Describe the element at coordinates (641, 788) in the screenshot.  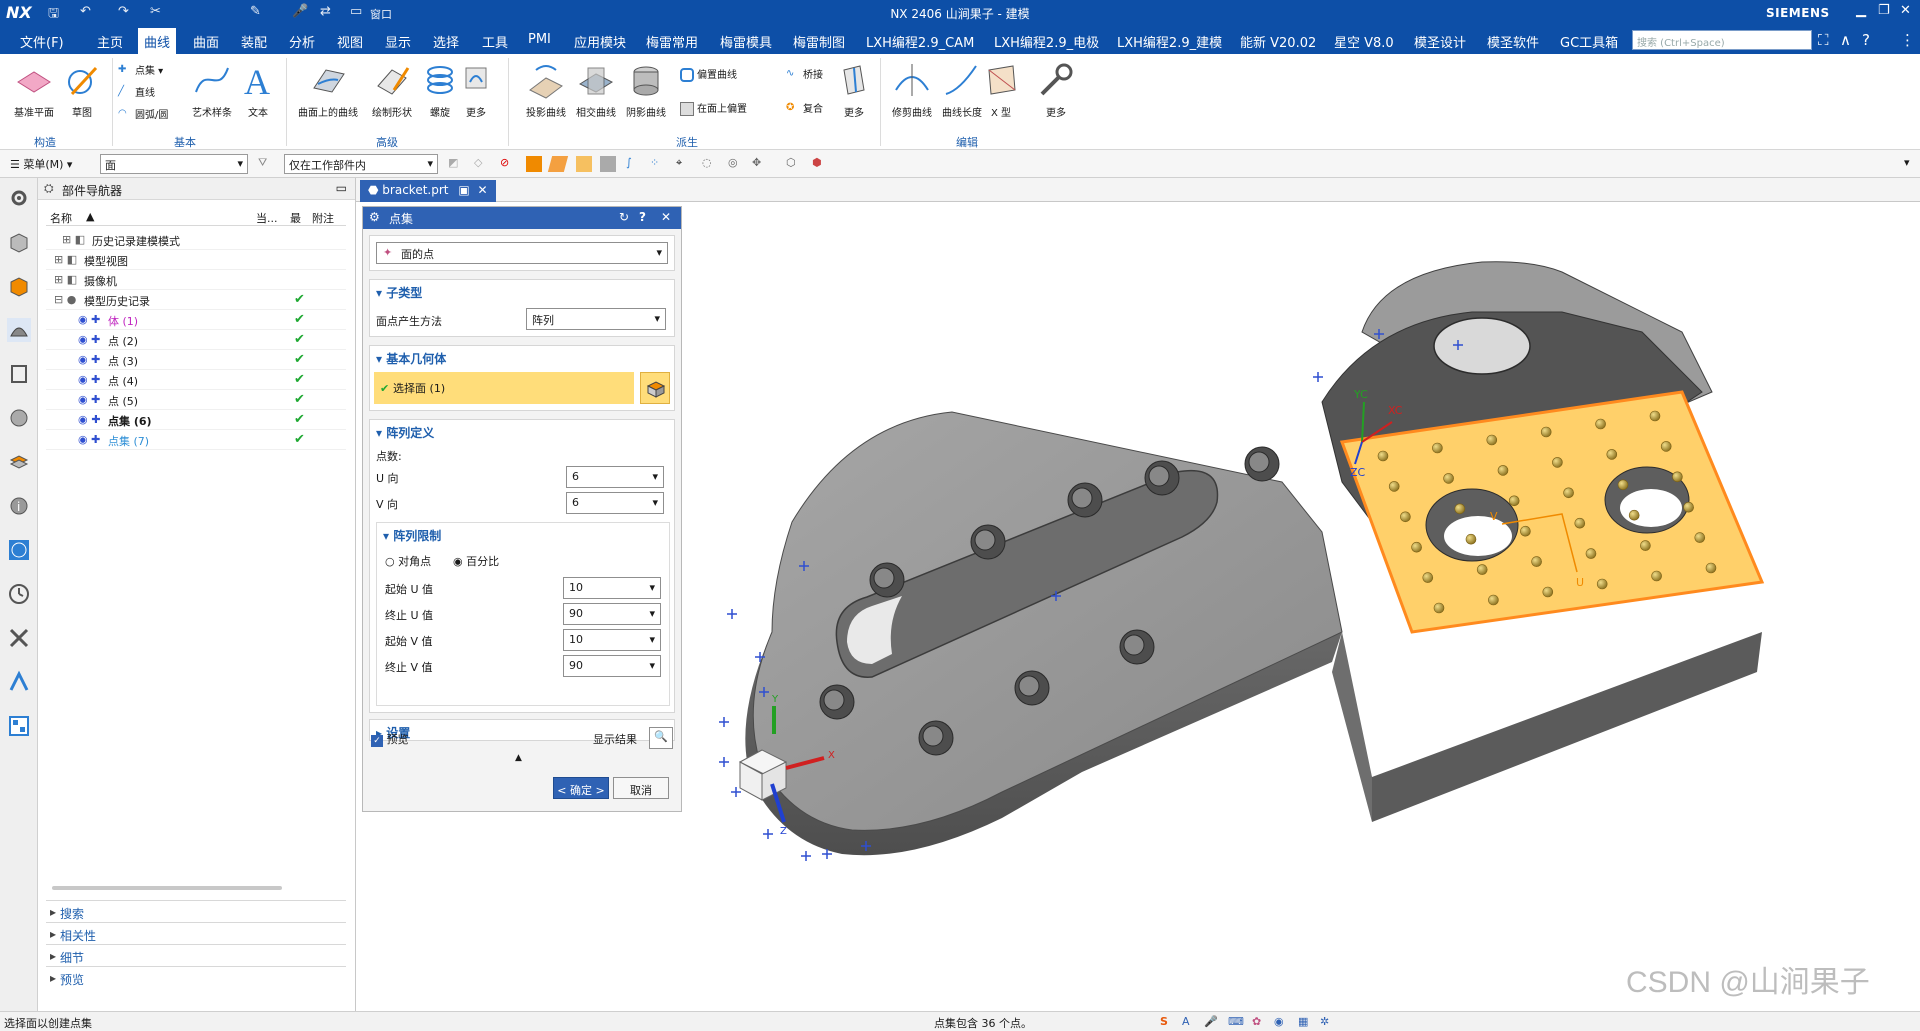
I see `cancel-button: 取消` at that location.